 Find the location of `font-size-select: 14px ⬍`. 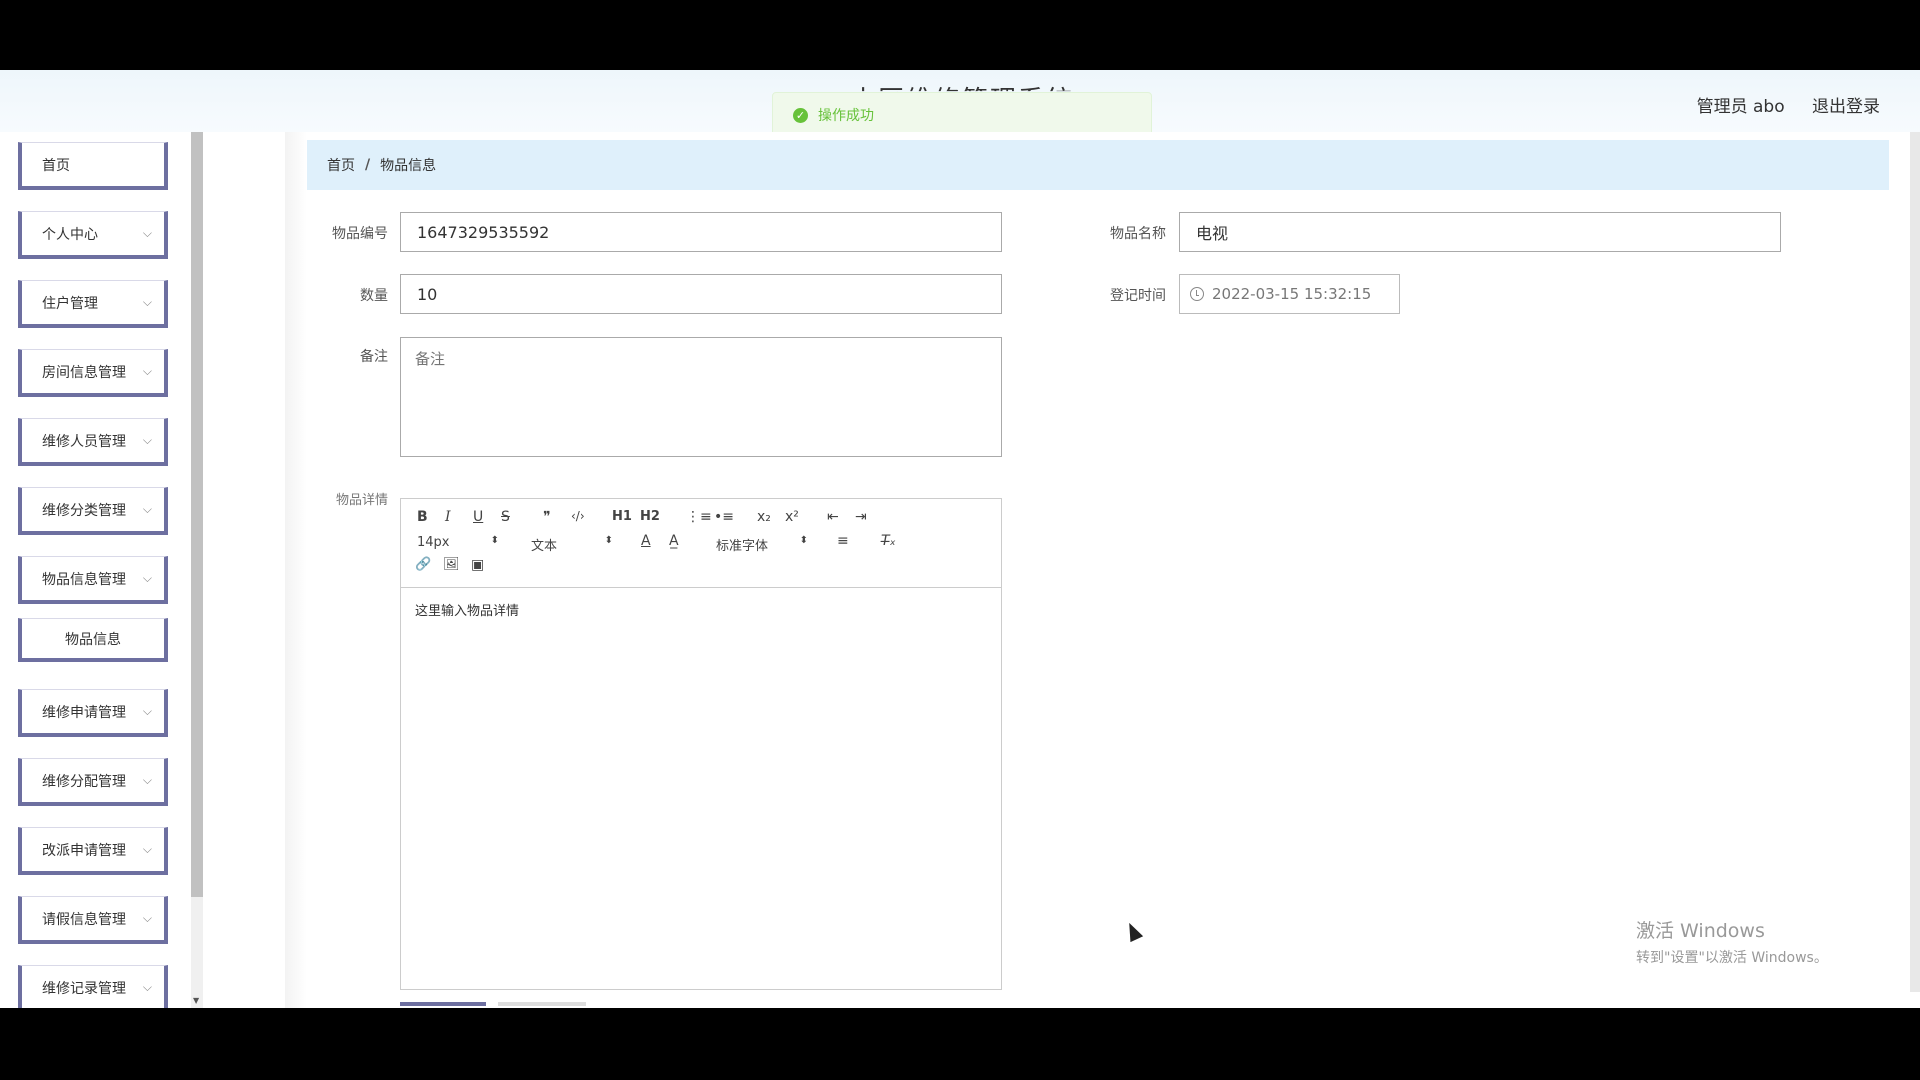

font-size-select: 14px ⬍ is located at coordinates (458, 542).